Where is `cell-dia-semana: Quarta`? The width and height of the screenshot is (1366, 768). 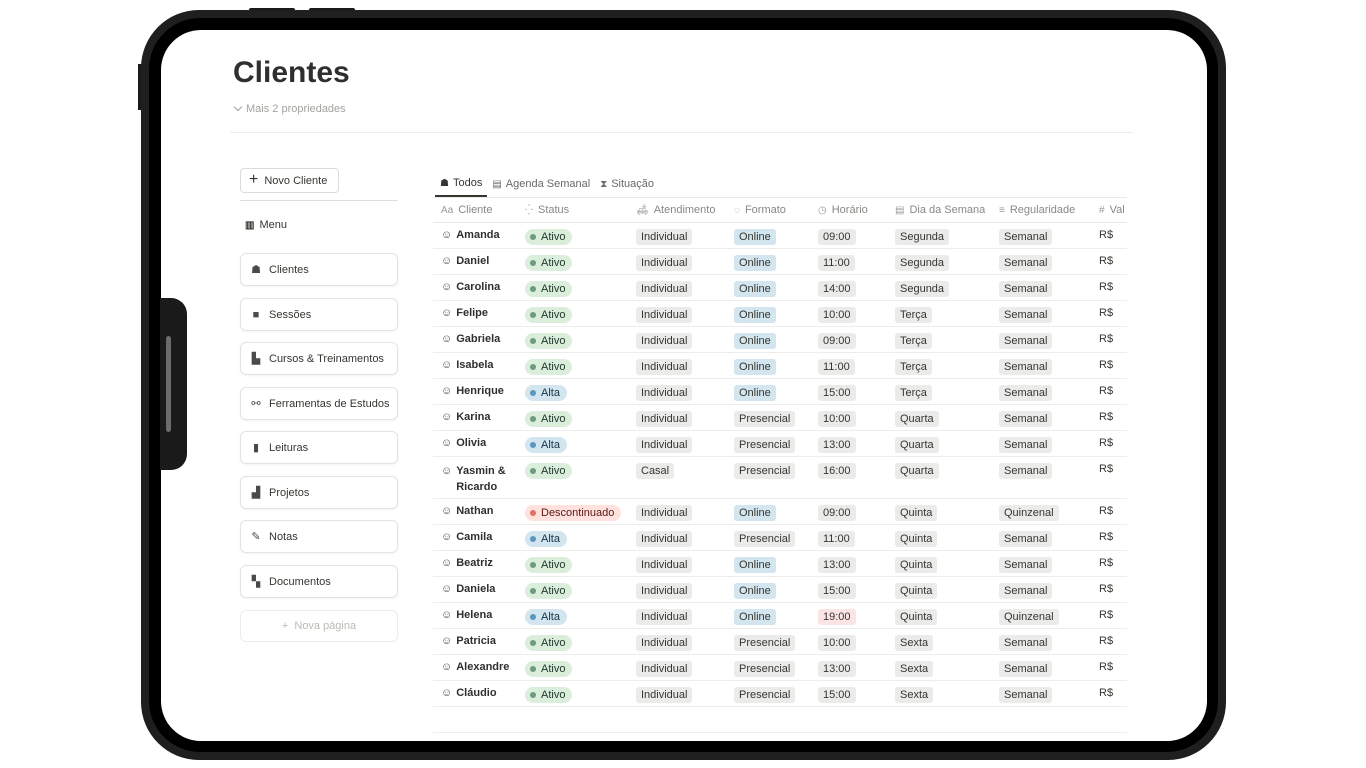 cell-dia-semana: Quarta is located at coordinates (939, 417).